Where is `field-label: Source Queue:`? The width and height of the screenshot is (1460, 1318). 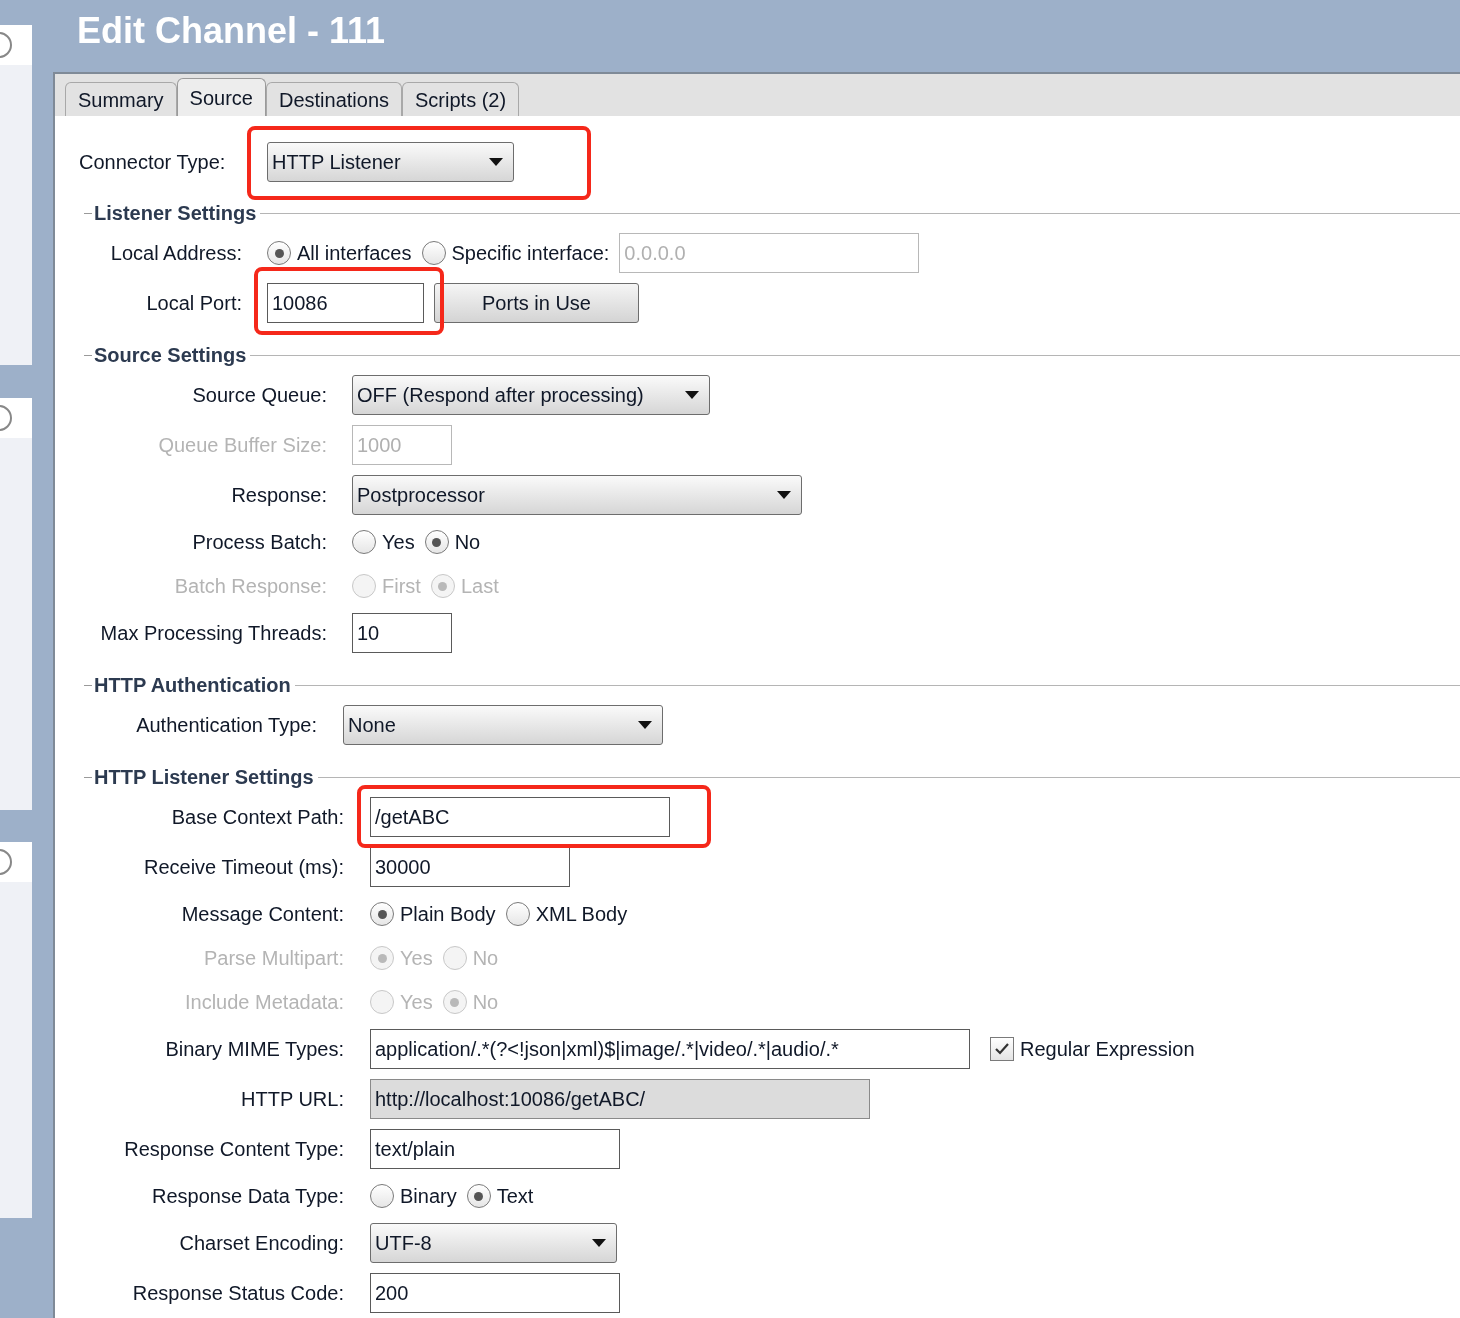 field-label: Source Queue: is located at coordinates (259, 395).